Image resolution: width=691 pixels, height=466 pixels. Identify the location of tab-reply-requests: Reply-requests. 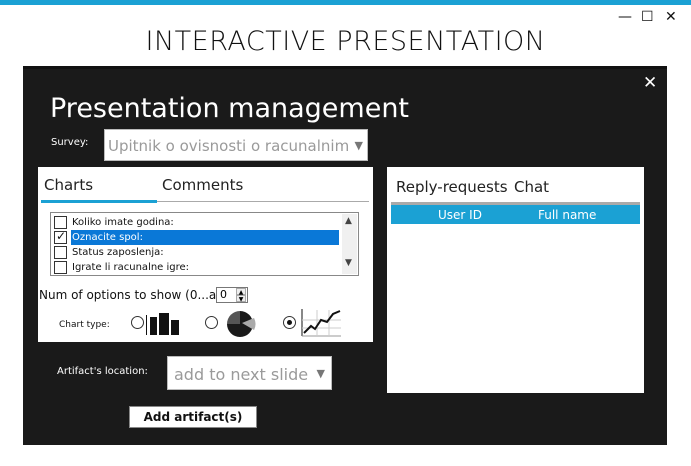
(452, 187).